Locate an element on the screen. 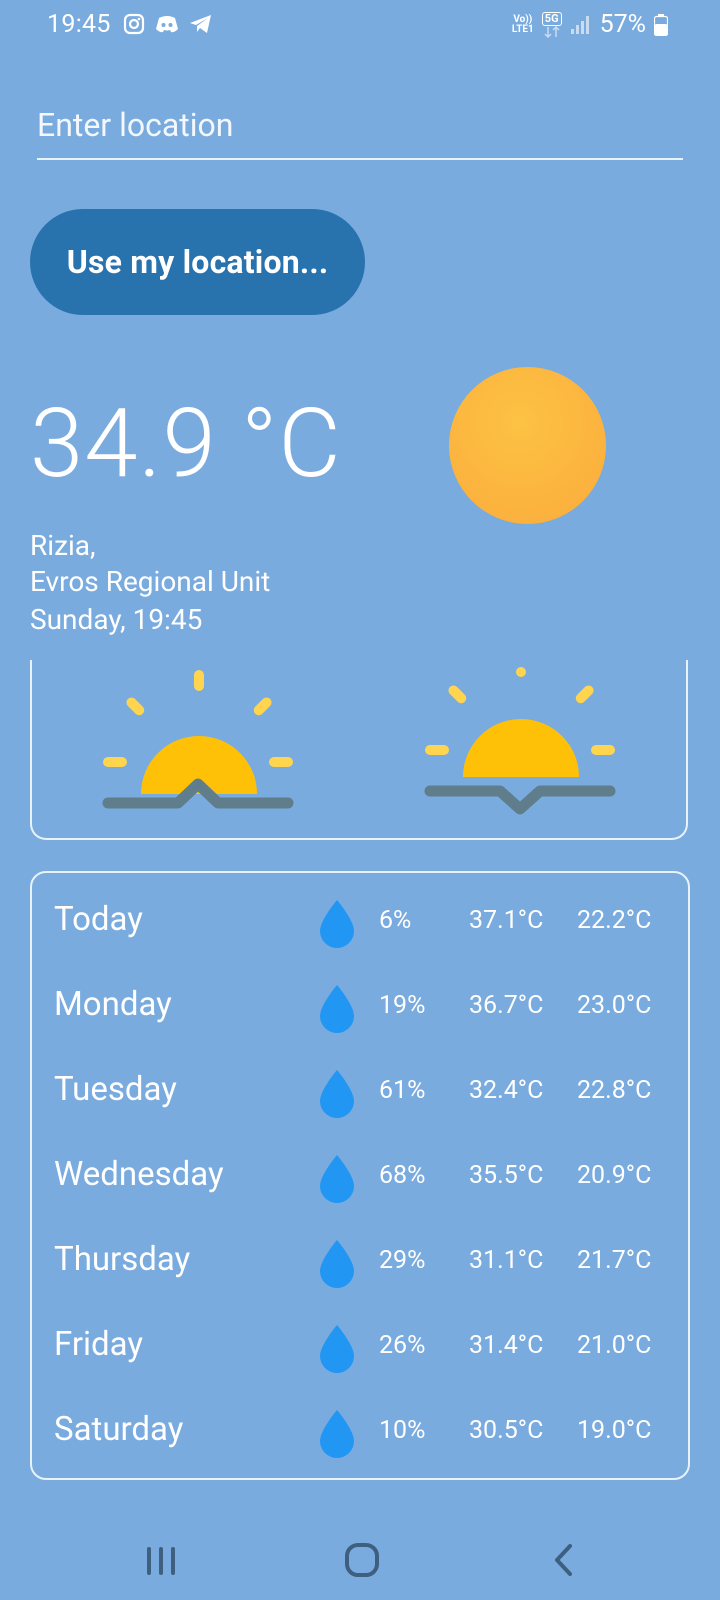 The image size is (720, 1600). battery-icon is located at coordinates (661, 24).